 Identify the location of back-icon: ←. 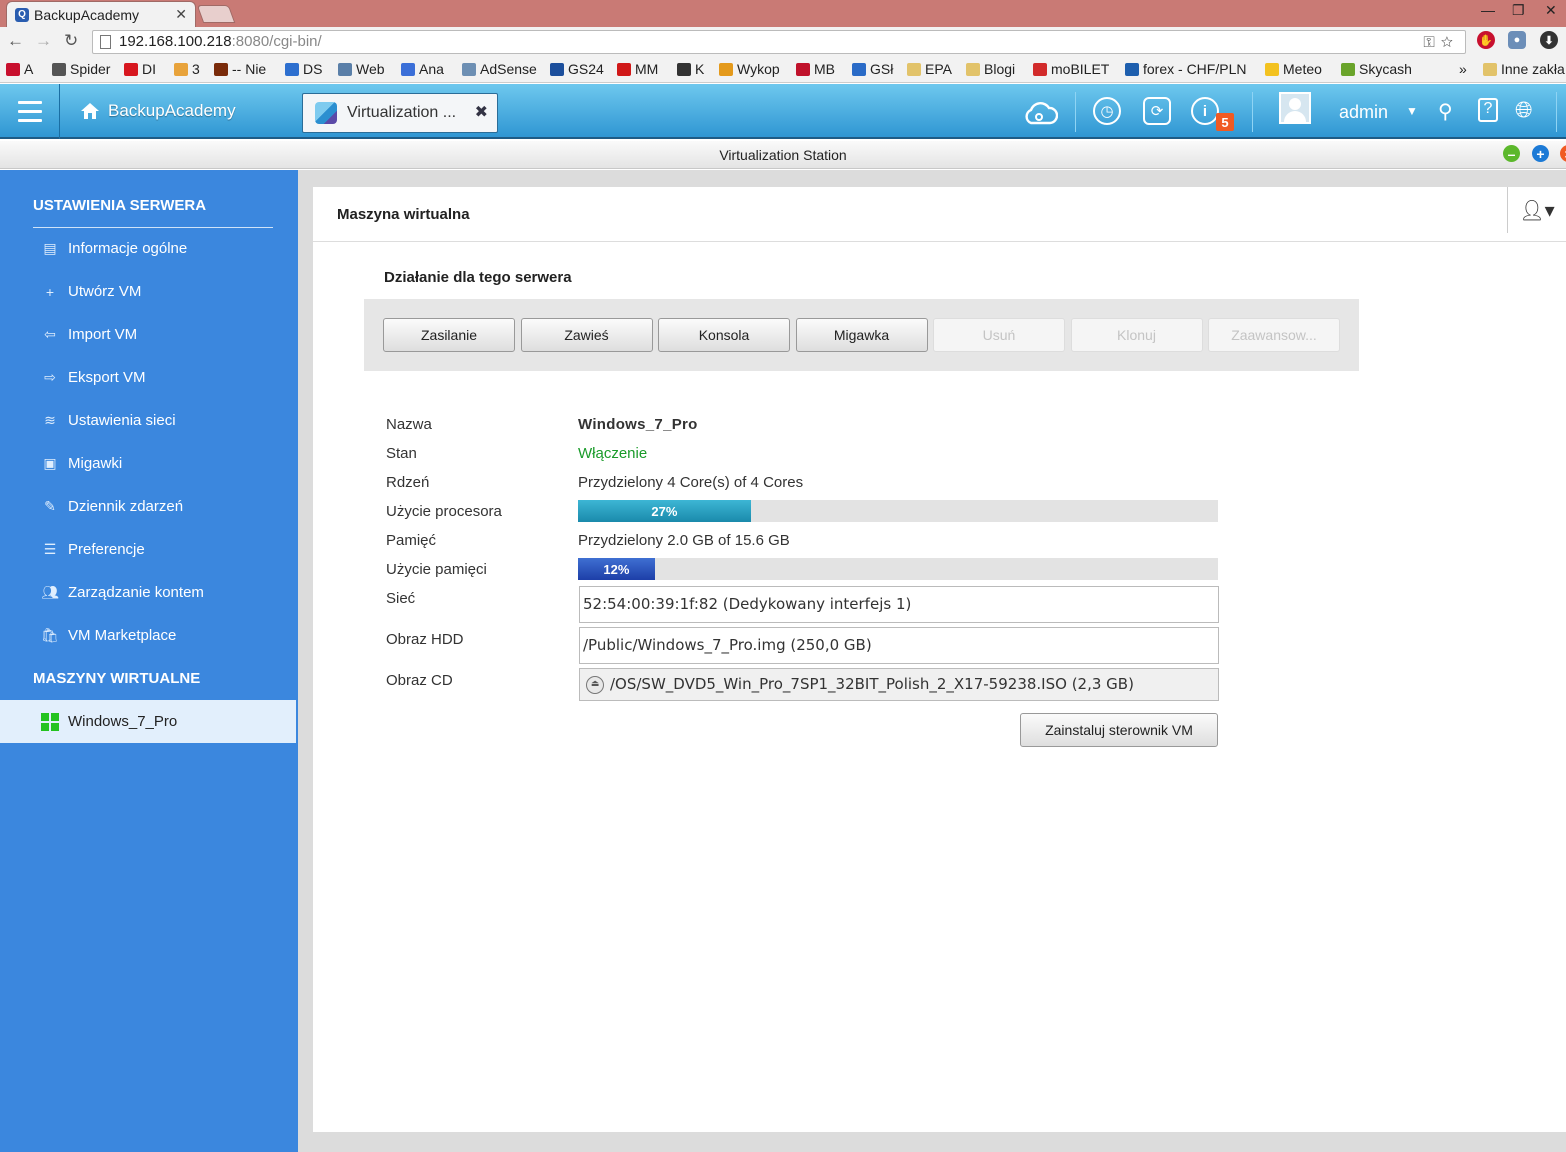
(15, 41).